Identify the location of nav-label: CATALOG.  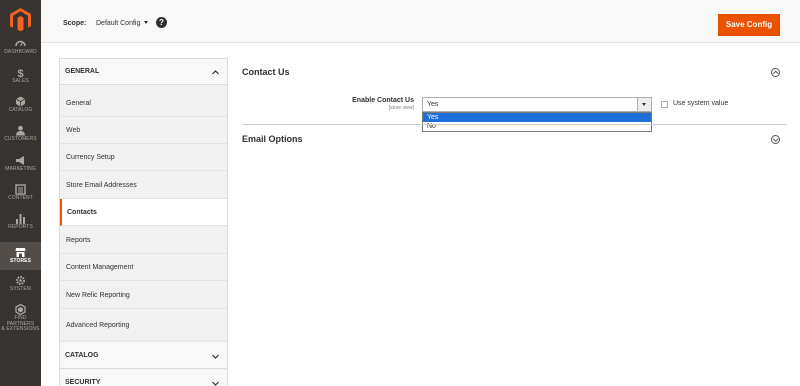
(20, 110).